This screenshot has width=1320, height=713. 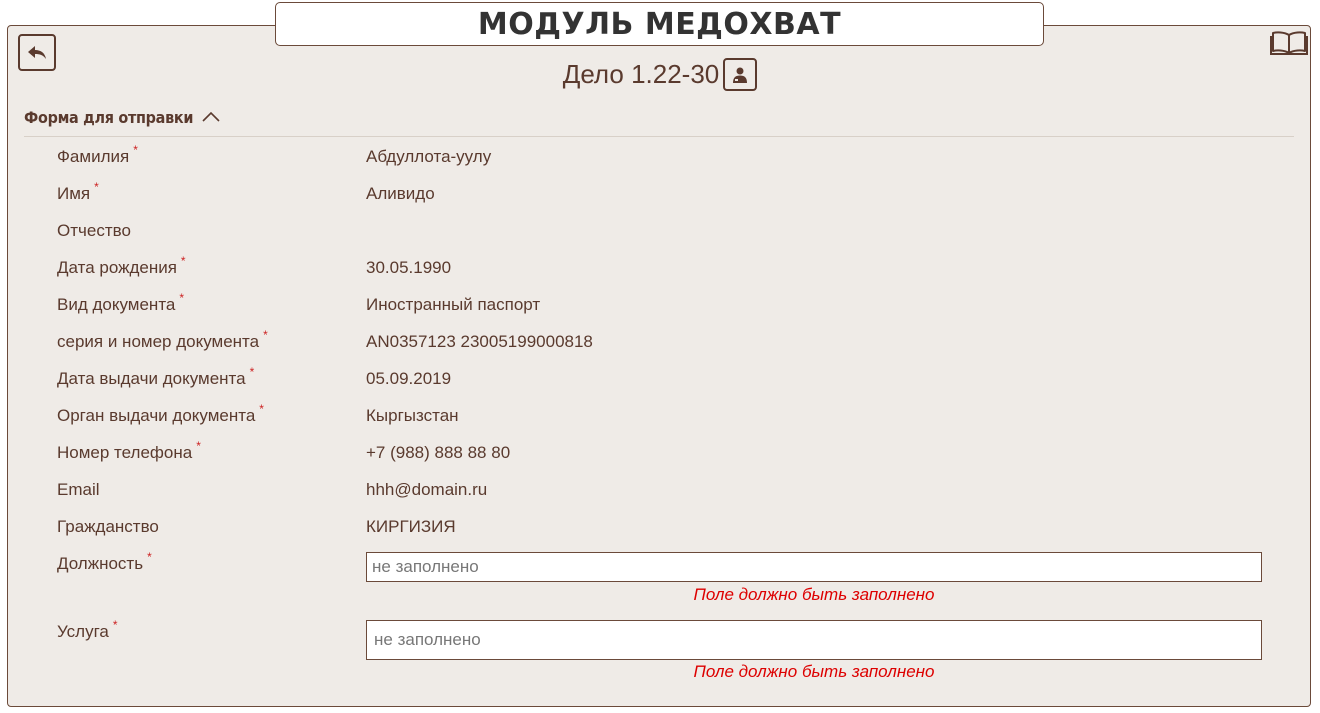 I want to click on position-error: Поле должно быть заполнено, so click(x=814, y=594).